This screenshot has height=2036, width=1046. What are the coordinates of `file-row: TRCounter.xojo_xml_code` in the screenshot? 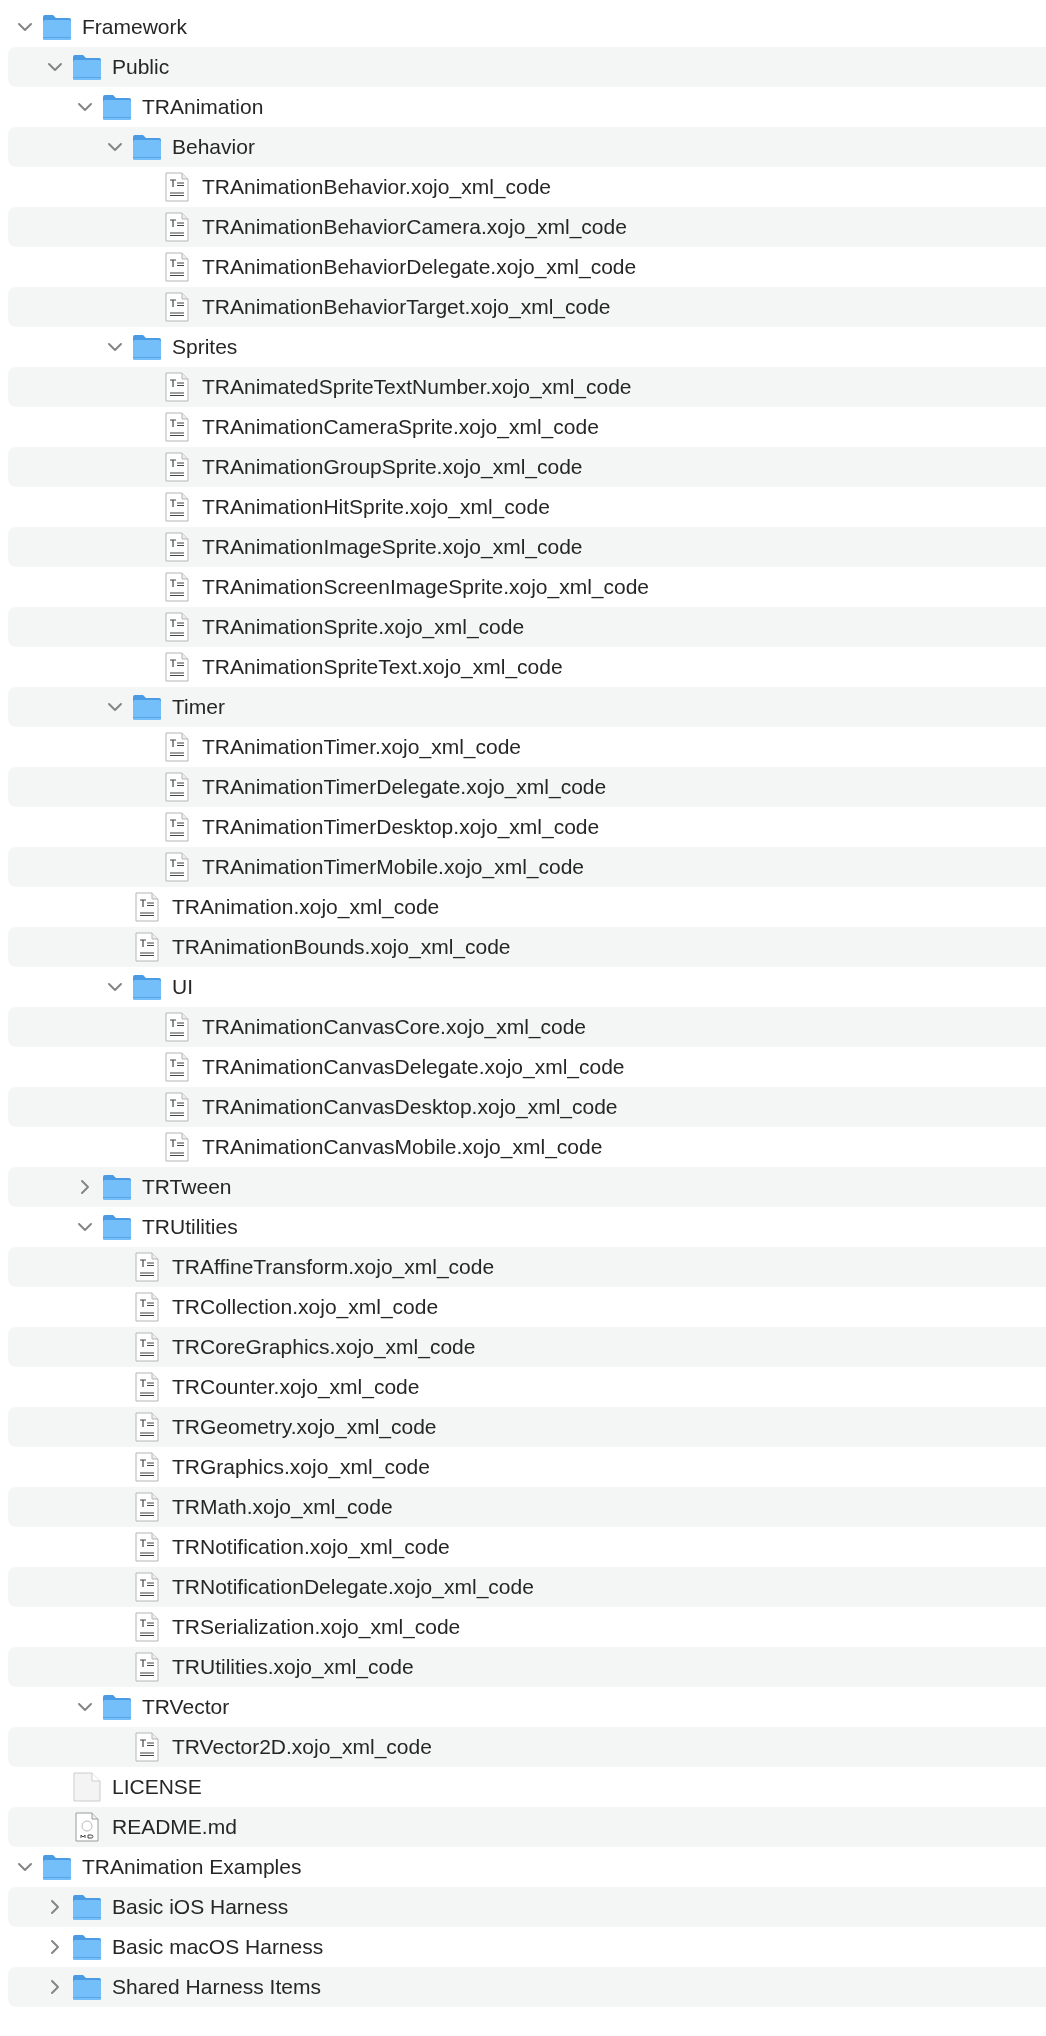 It's located at (527, 1387).